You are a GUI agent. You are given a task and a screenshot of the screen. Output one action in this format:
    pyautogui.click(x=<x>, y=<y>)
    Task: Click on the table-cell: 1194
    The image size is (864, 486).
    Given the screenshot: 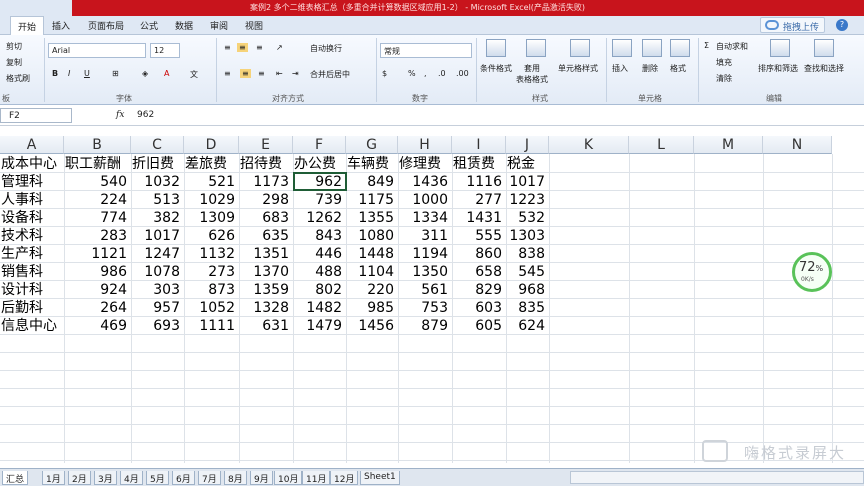 What is the action you would take?
    pyautogui.click(x=423, y=254)
    